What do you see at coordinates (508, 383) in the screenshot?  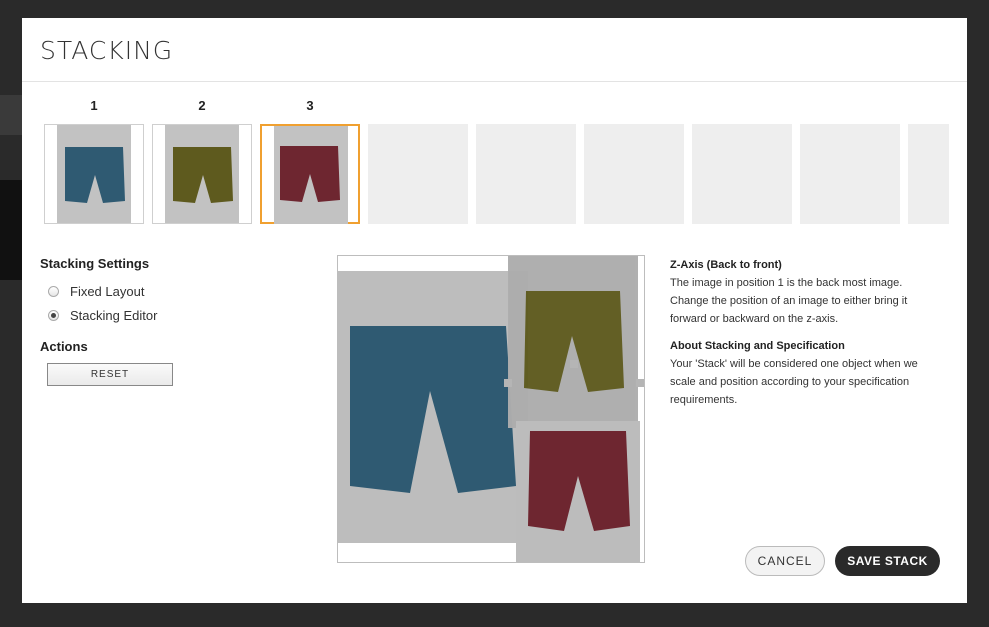 I see `resize-handle-left` at bounding box center [508, 383].